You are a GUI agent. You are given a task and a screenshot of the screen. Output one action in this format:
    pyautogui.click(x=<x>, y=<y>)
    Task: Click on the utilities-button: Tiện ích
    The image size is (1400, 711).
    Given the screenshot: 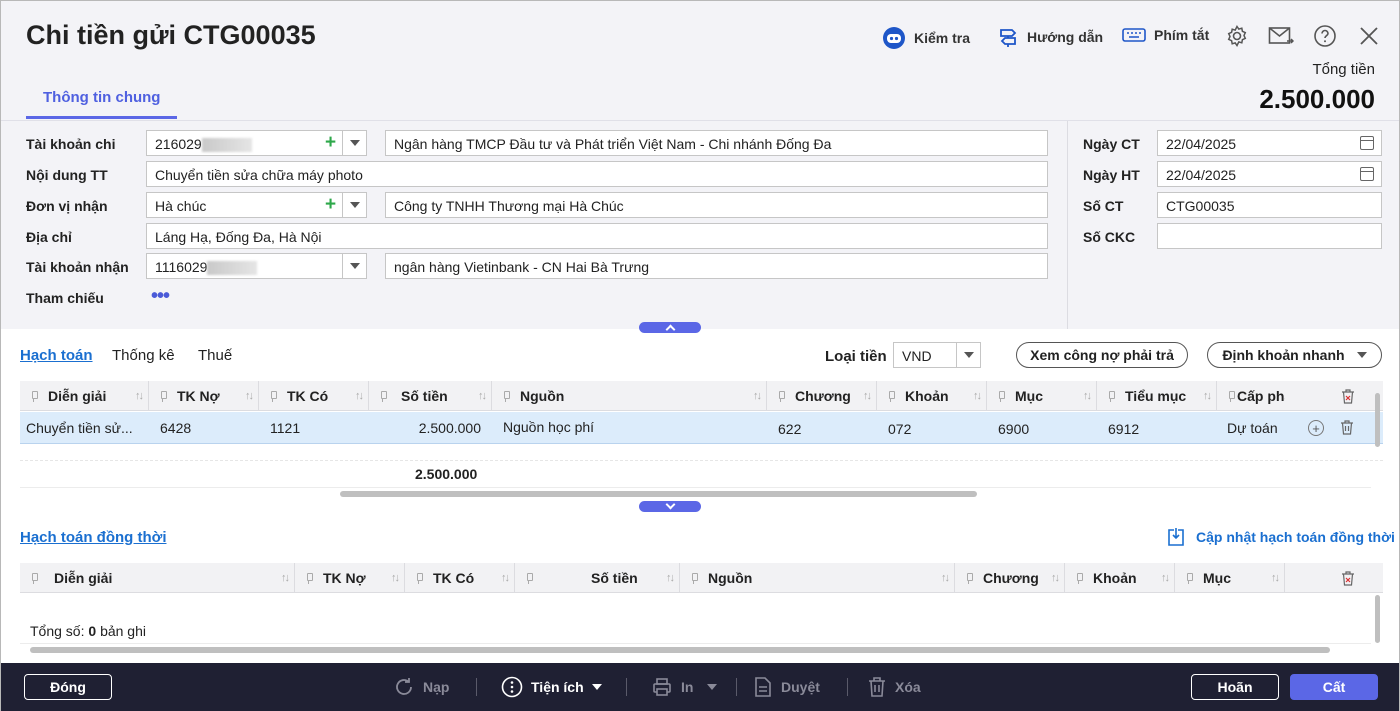 What is the action you would take?
    pyautogui.click(x=551, y=687)
    